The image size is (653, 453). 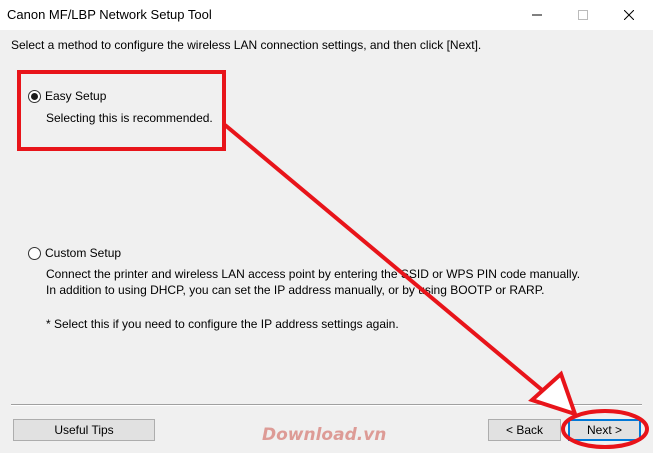 I want to click on minimize-icon, so click(x=537, y=15).